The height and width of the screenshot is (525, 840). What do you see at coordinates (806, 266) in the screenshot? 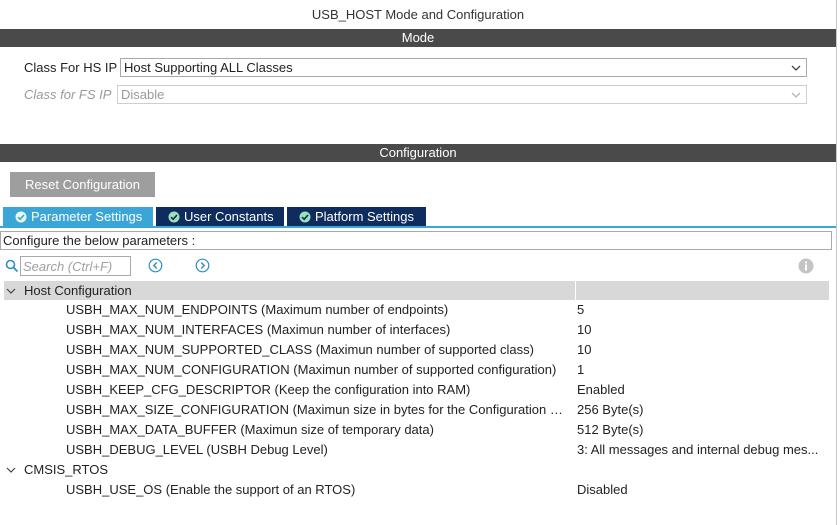
I see `info-icon` at bounding box center [806, 266].